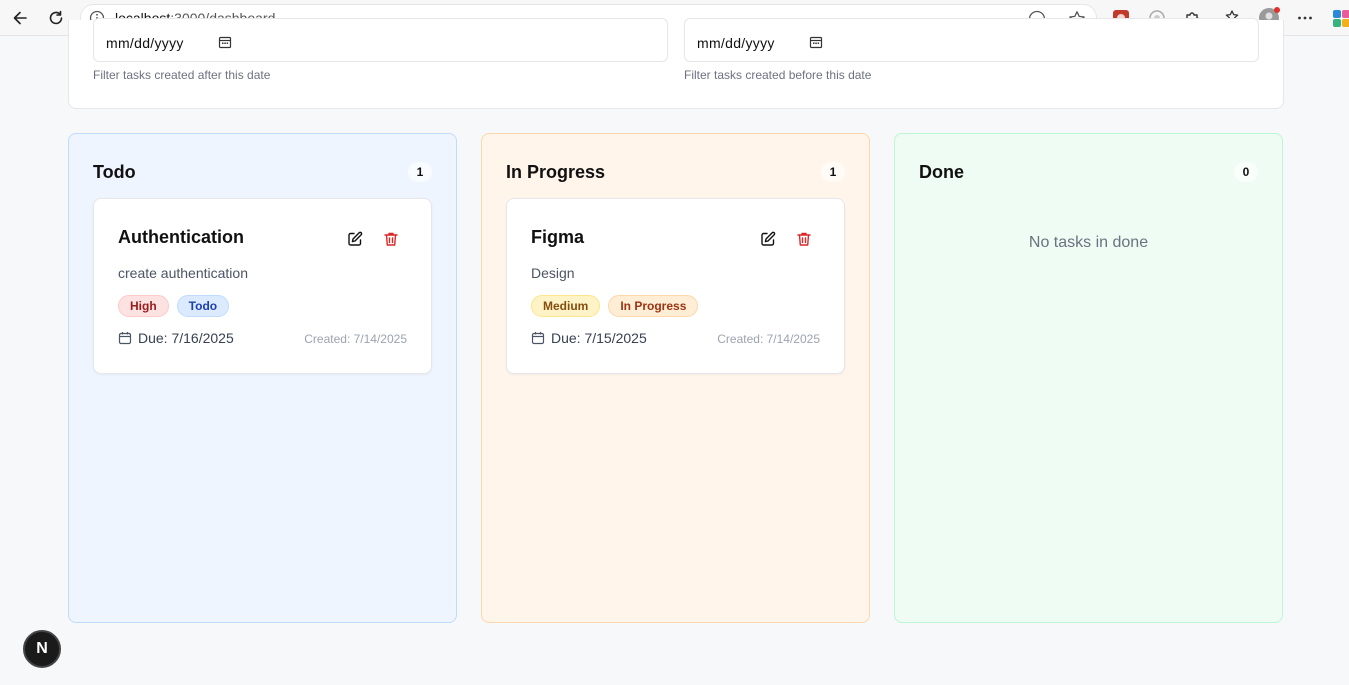 This screenshot has height=685, width=1349. I want to click on column-count-badge: 0, so click(1246, 172).